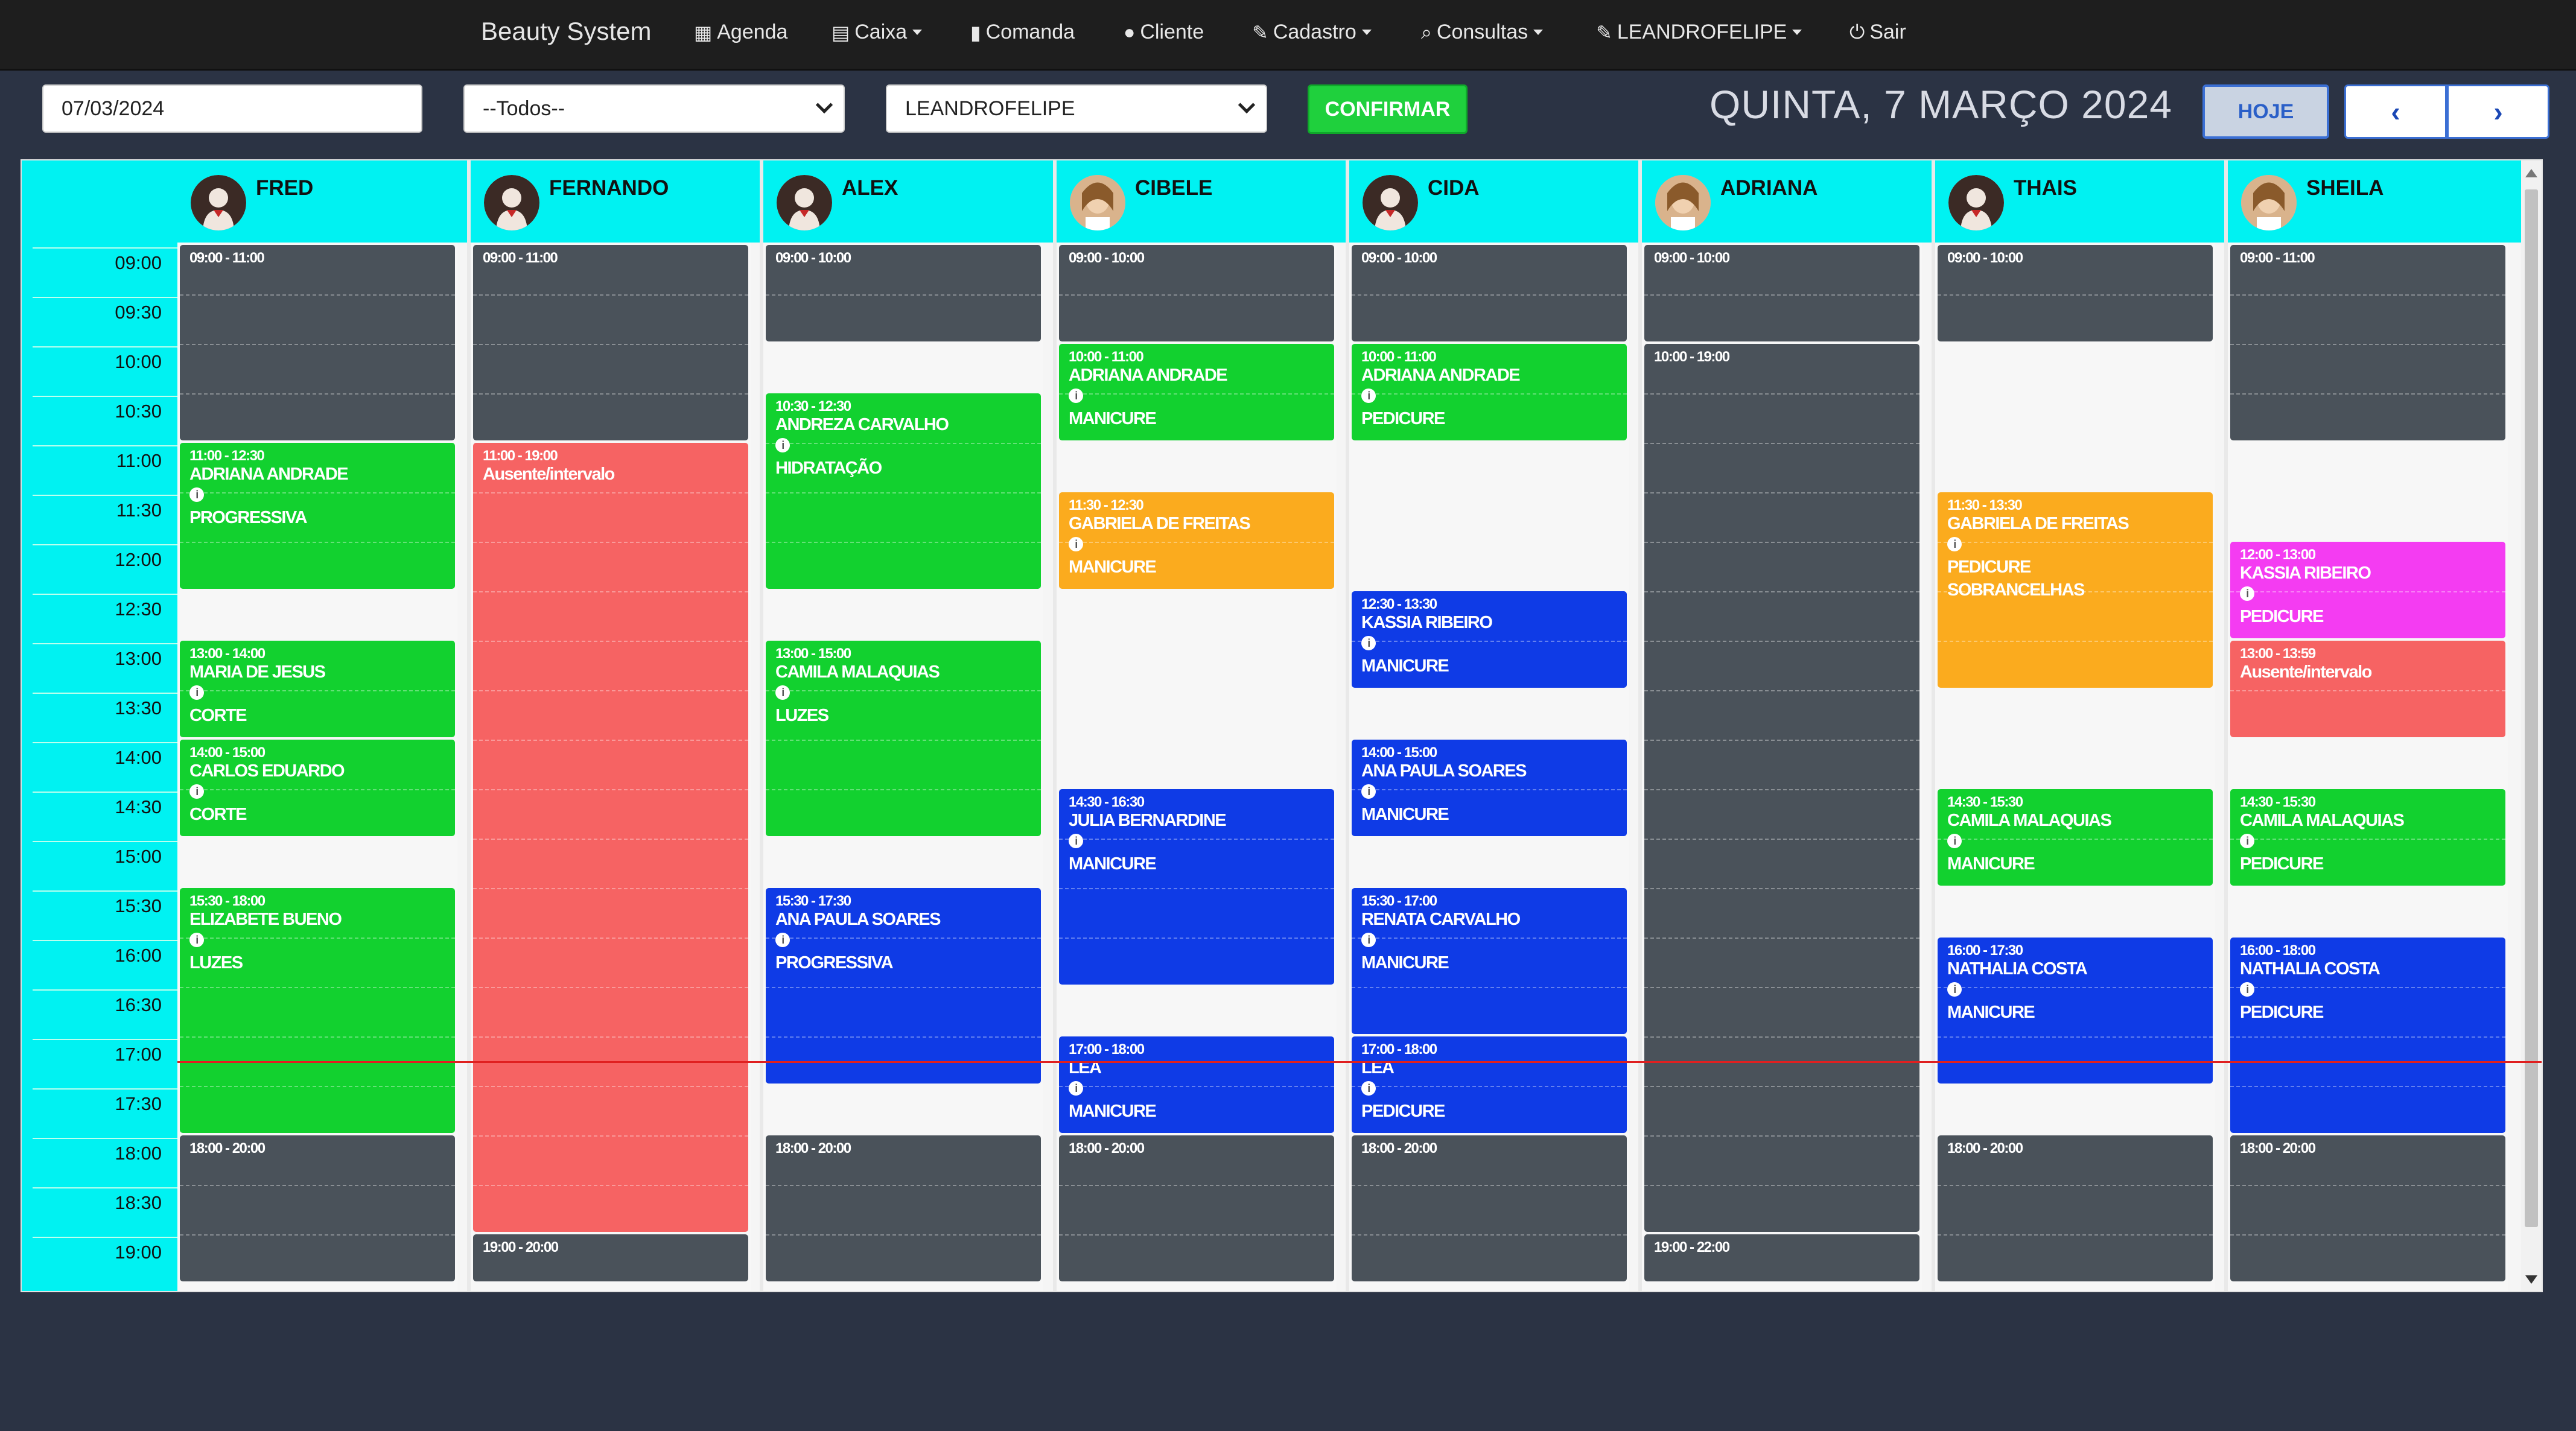 The height and width of the screenshot is (1431, 2576). Describe the element at coordinates (2395, 111) in the screenshot. I see `prev-day-button: ‹` at that location.